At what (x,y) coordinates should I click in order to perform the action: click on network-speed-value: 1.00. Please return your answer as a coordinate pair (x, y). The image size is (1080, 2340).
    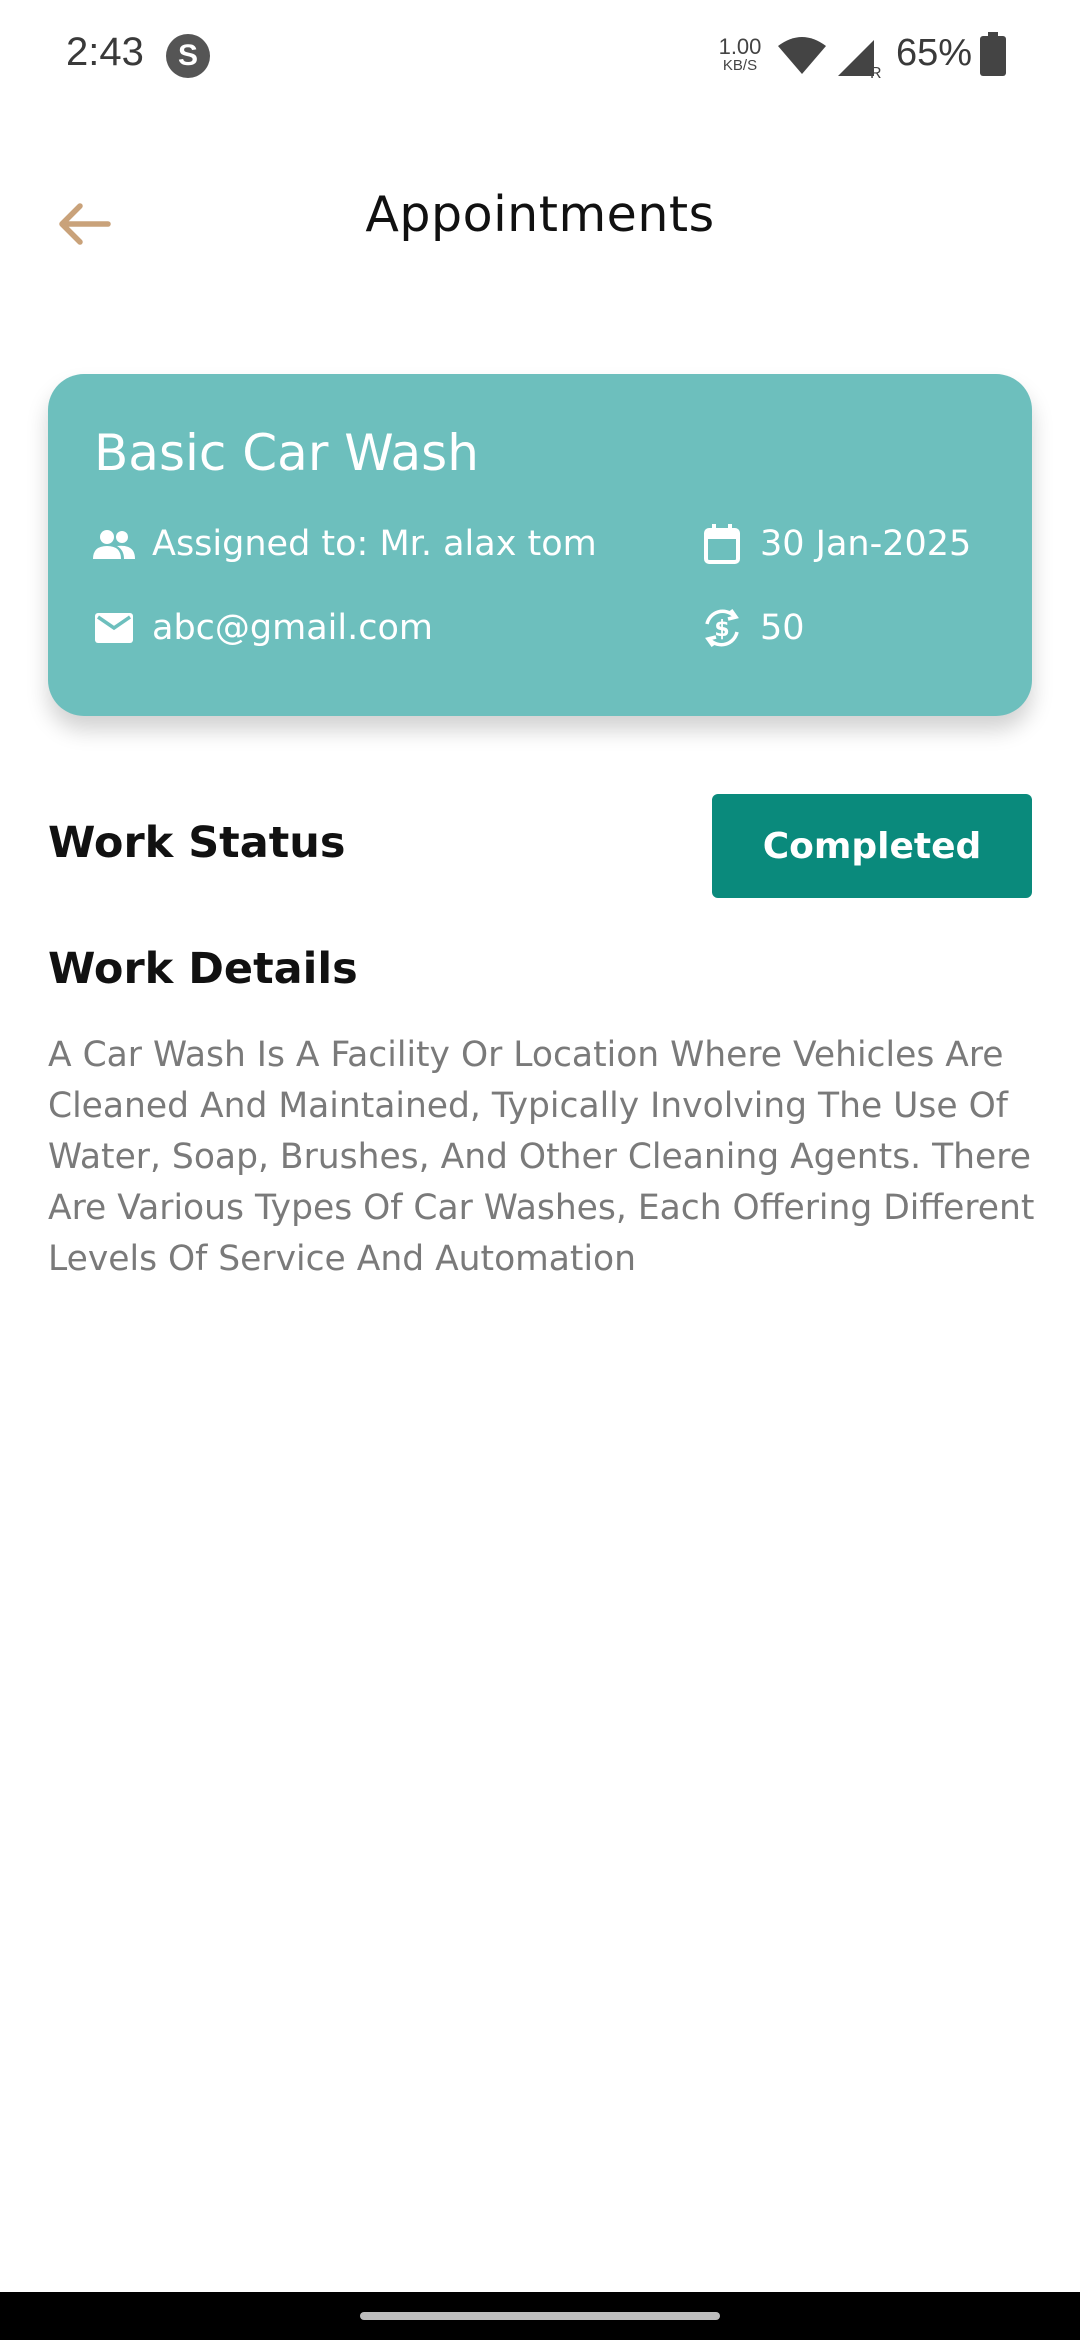
    Looking at the image, I should click on (740, 46).